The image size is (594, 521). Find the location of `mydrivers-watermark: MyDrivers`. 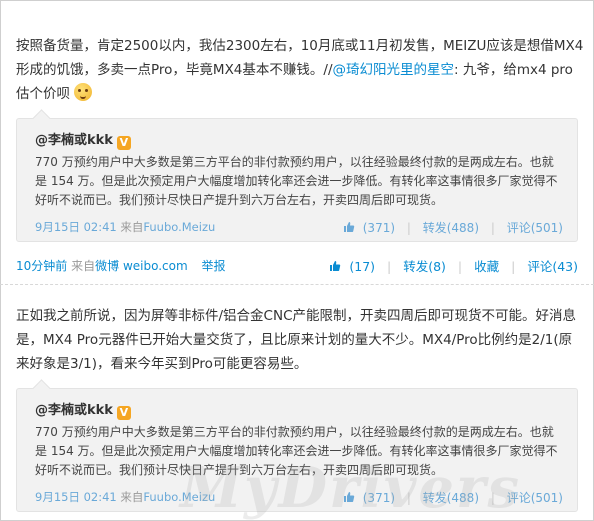

mydrivers-watermark: MyDrivers is located at coordinates (351, 488).